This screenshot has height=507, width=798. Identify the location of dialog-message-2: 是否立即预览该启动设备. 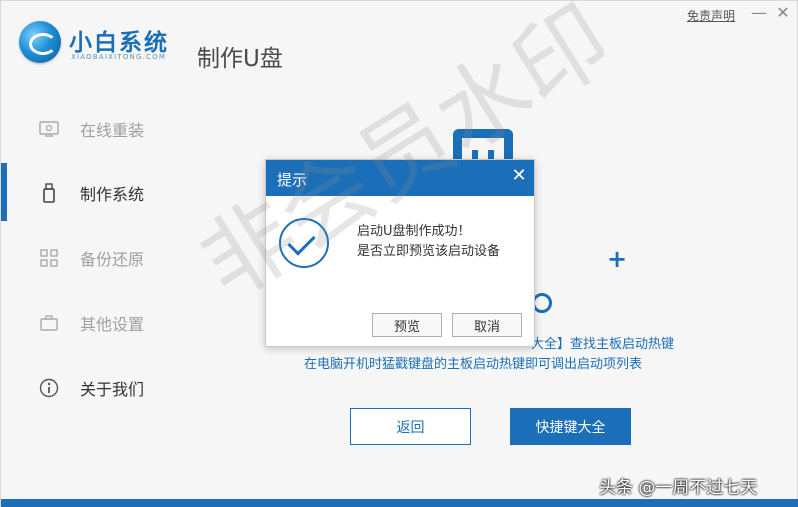
(429, 251).